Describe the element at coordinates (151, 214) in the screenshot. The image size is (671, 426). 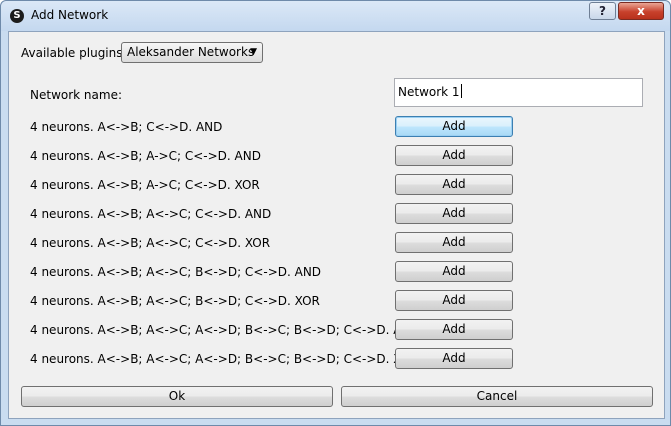
I see `network-option-label: 4 neurons. A<->B; A<->C; C<->D. AND` at that location.